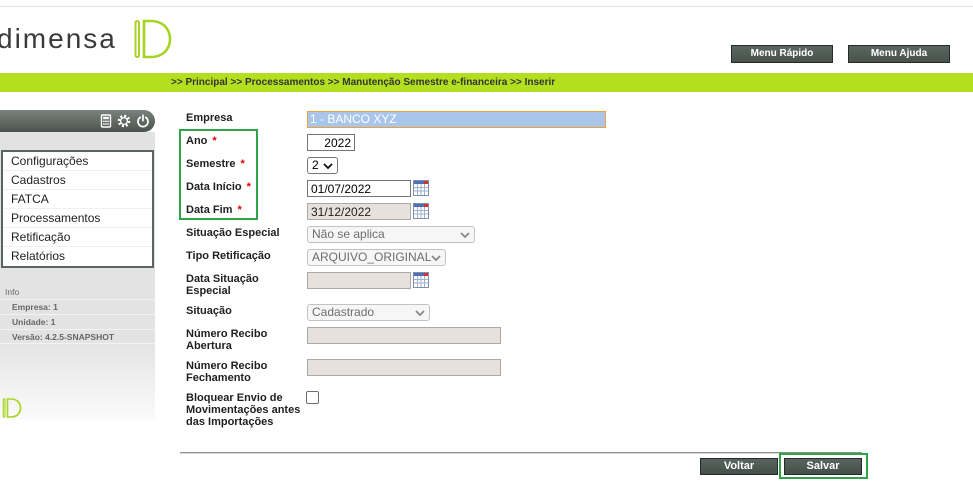 The image size is (973, 500). Describe the element at coordinates (312, 397) in the screenshot. I see `bloquear-envio-checkbox` at that location.